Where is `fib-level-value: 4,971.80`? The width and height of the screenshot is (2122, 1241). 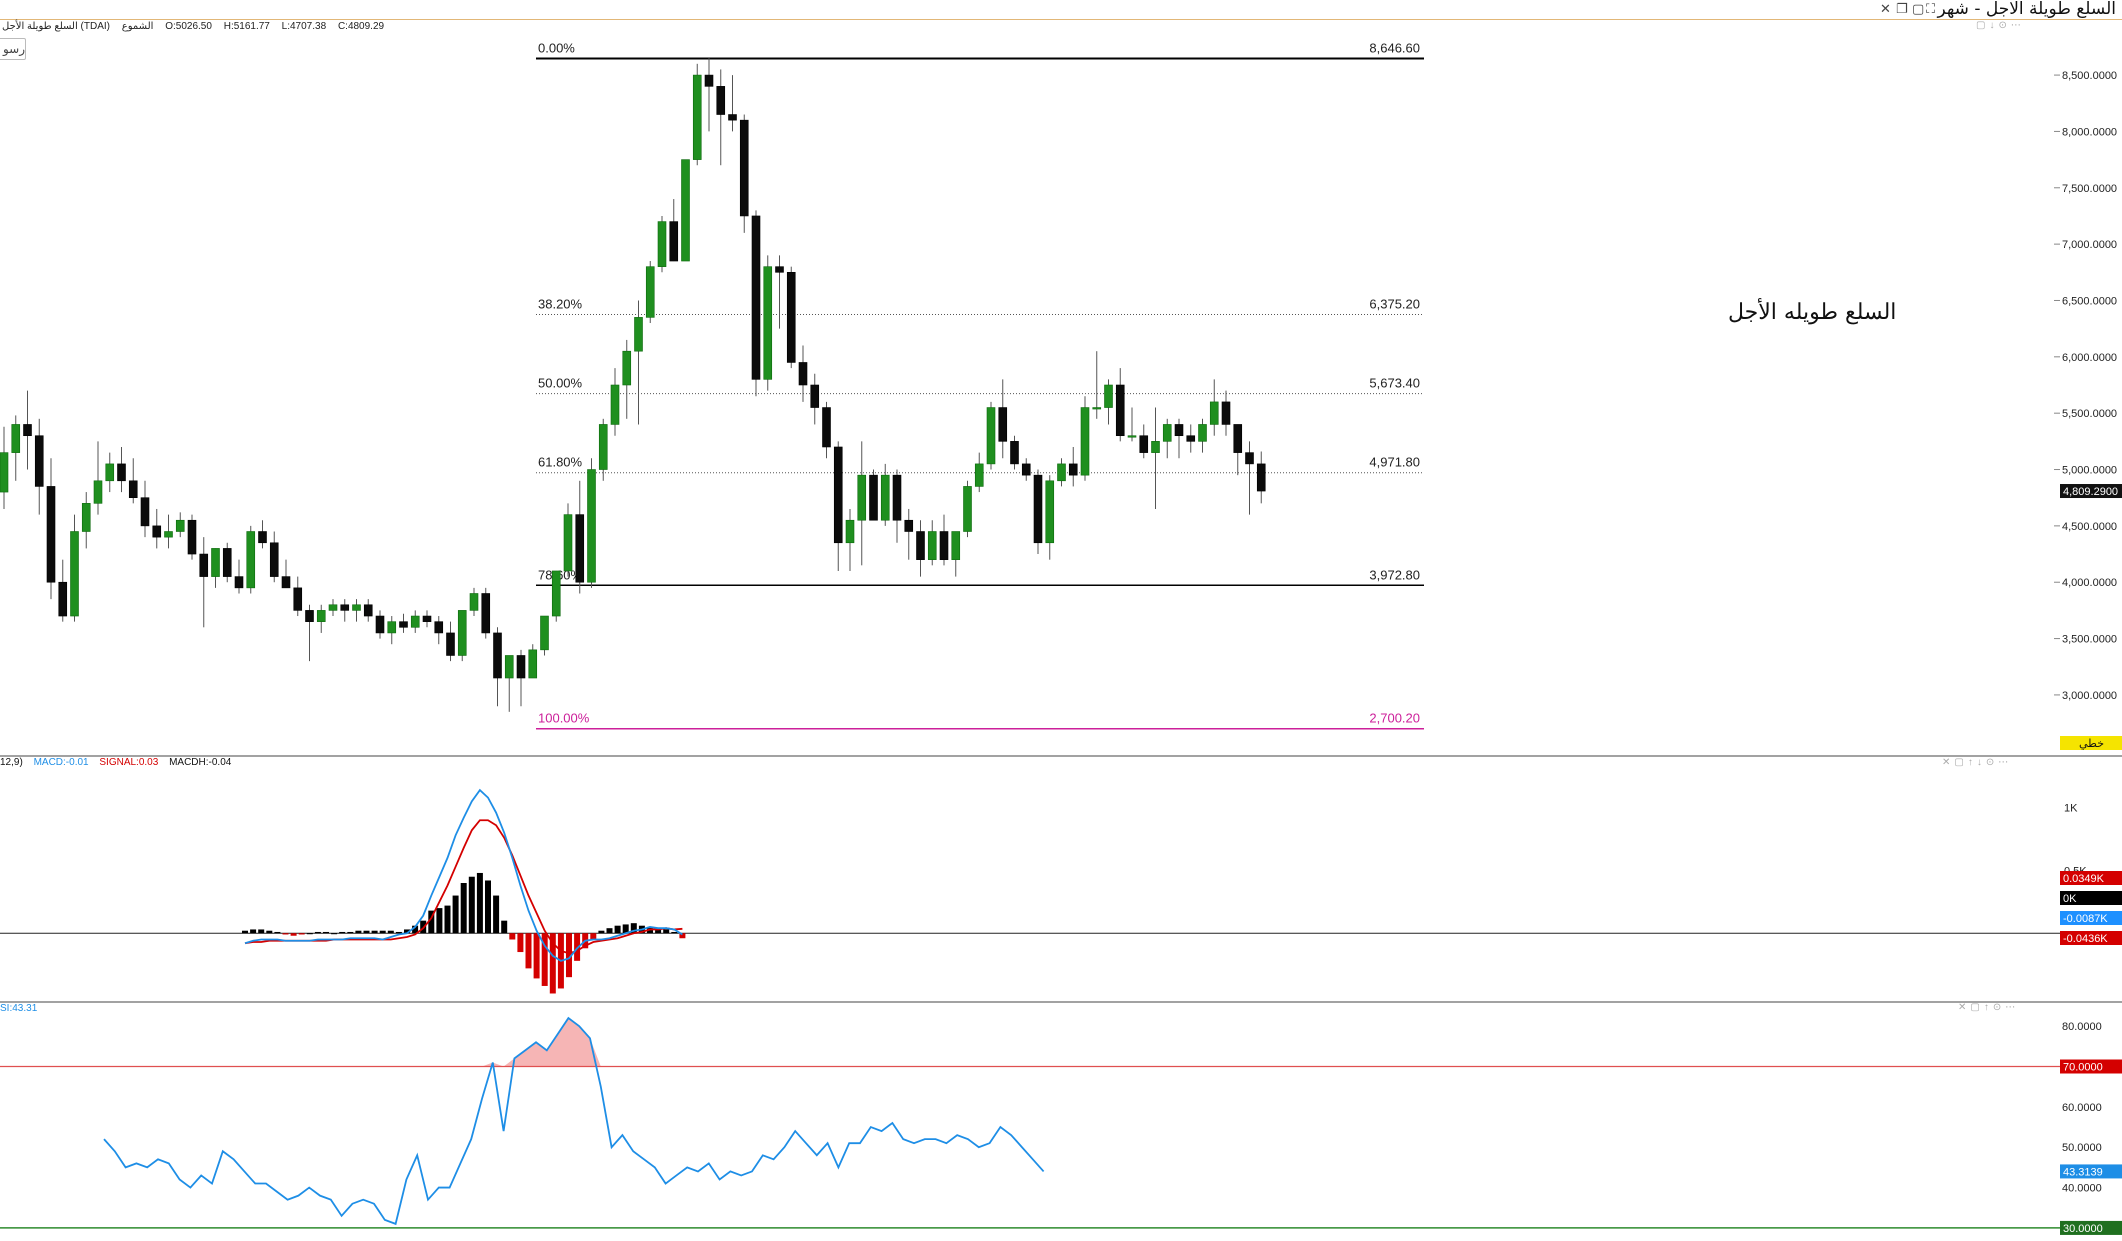 fib-level-value: 4,971.80 is located at coordinates (1394, 462).